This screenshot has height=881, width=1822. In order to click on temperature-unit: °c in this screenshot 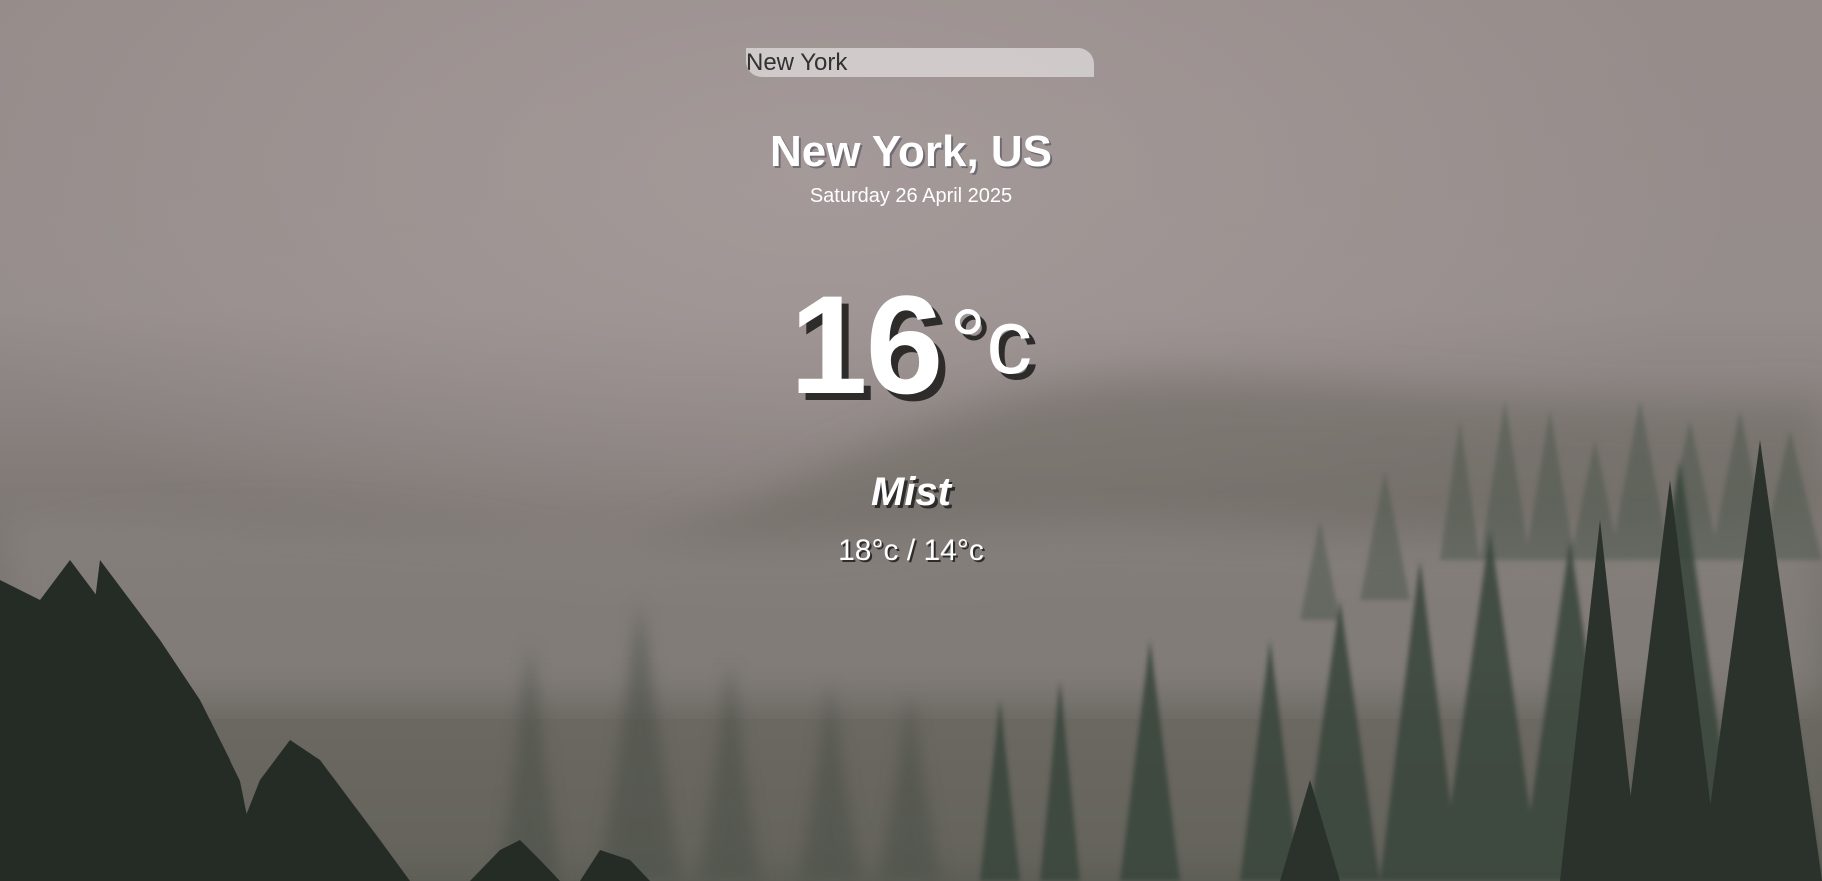, I will do `click(991, 342)`.